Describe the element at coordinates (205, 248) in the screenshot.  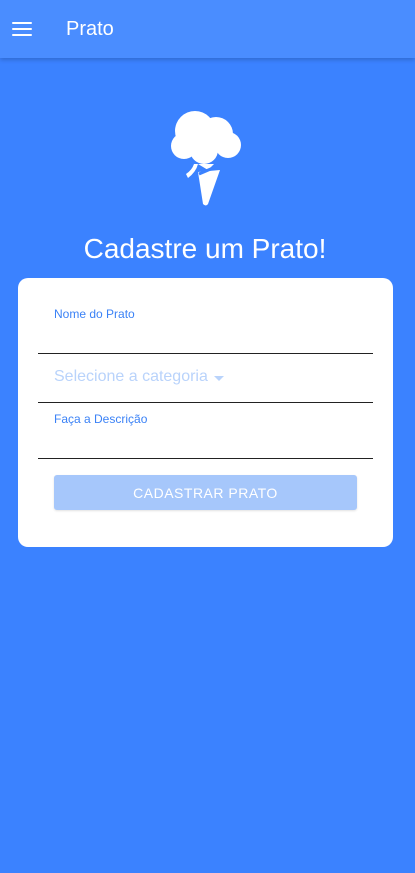
I see `page-headline: Cadastre um Prato!` at that location.